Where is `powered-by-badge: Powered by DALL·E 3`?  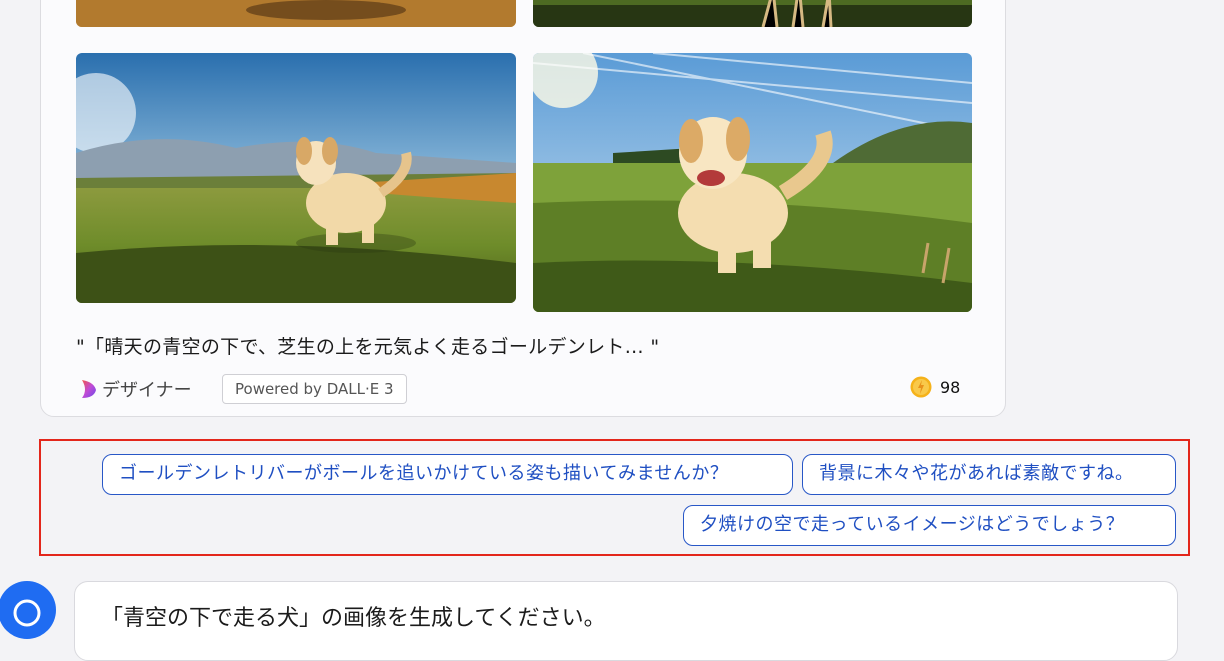
powered-by-badge: Powered by DALL·E 3 is located at coordinates (314, 389).